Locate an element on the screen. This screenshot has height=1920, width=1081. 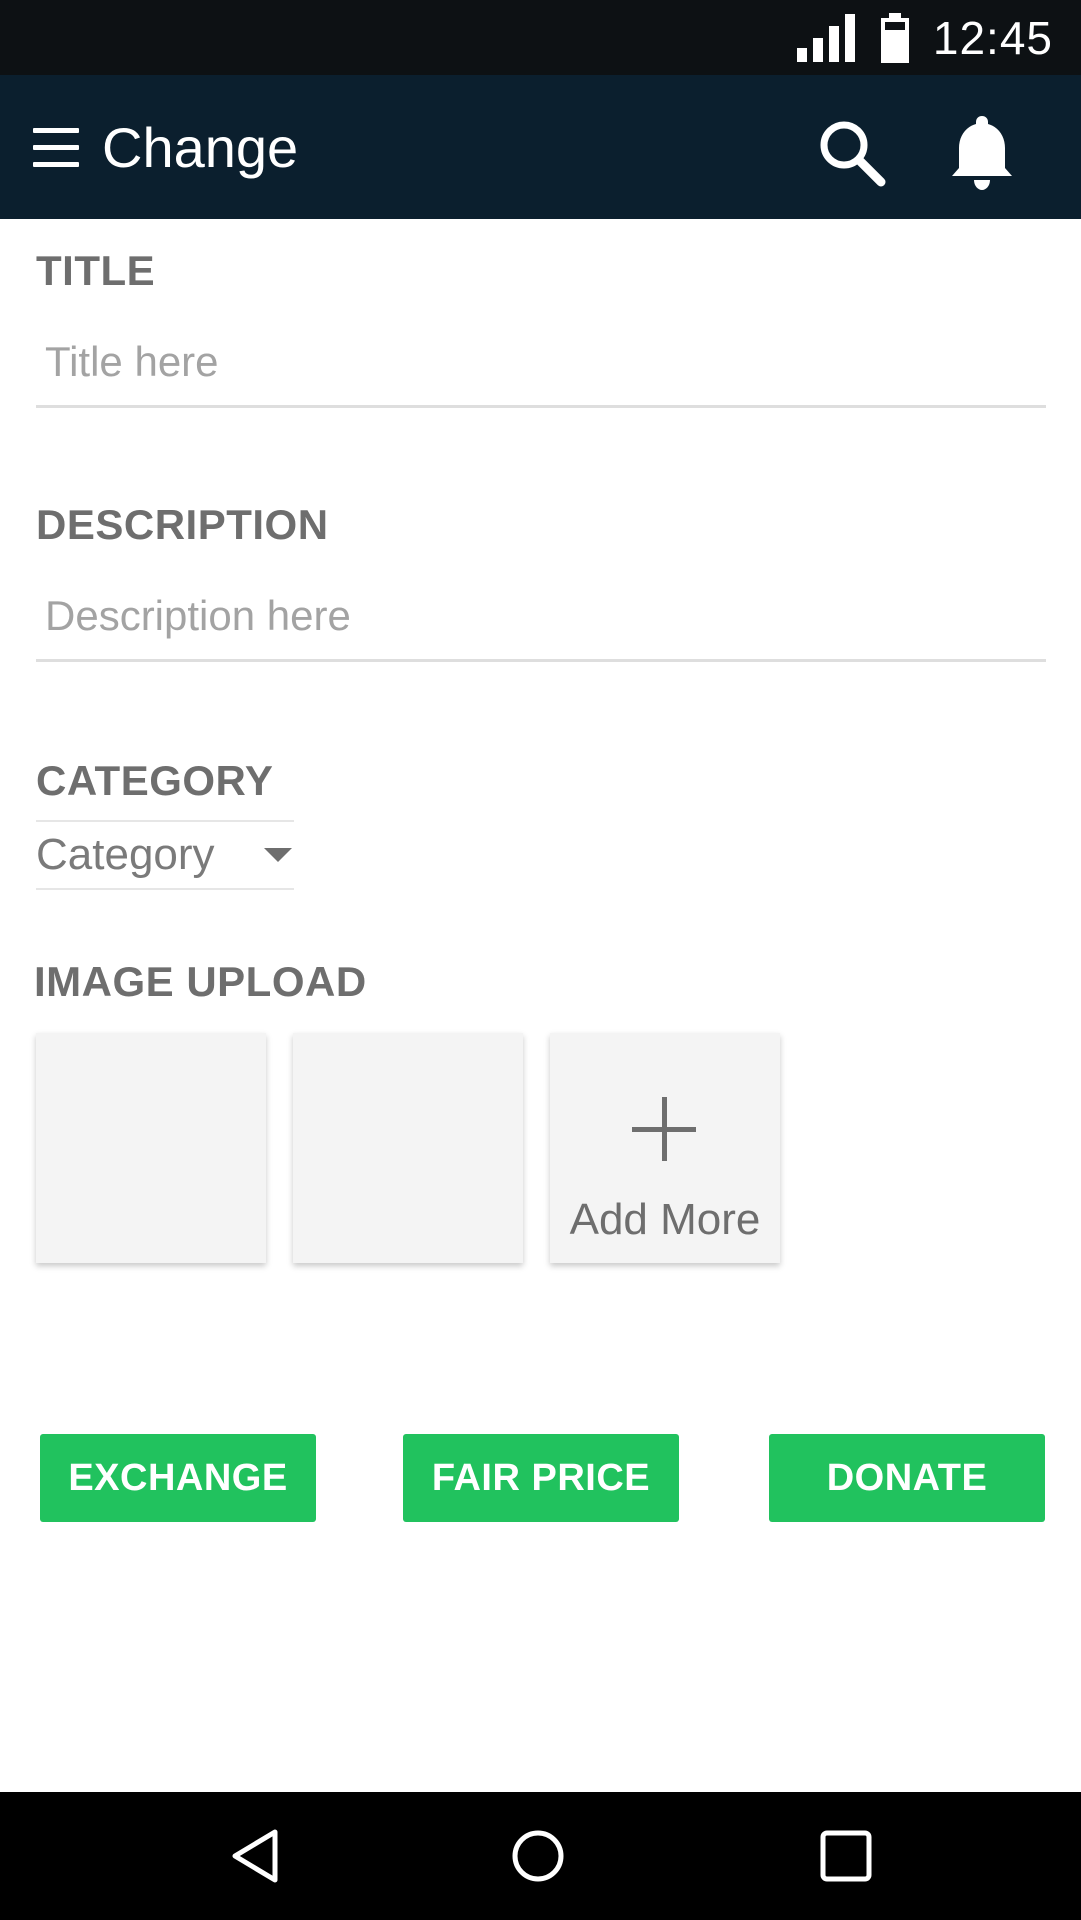
status-bar: 12:45 is located at coordinates (540, 37).